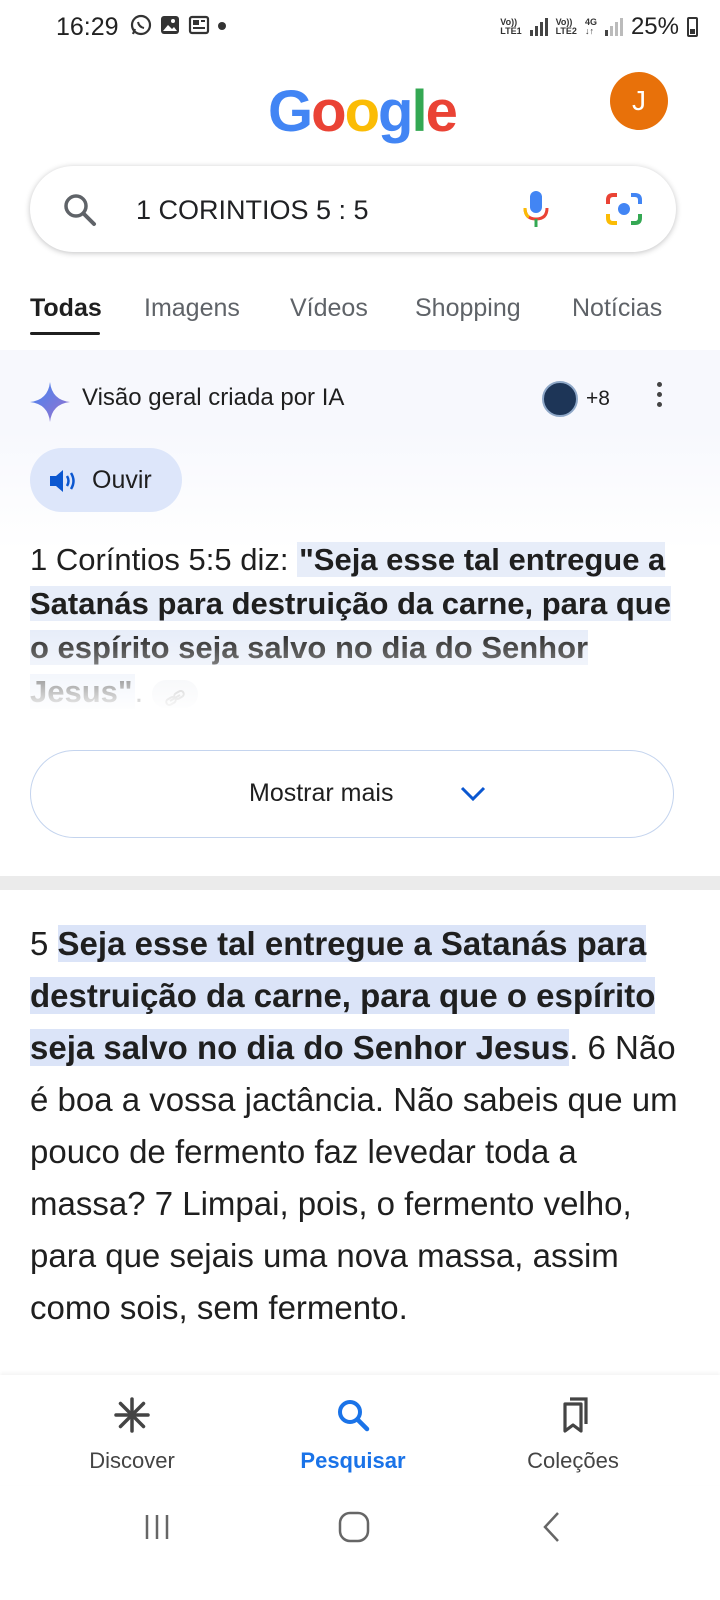 The image size is (720, 1600). Describe the element at coordinates (65, 333) in the screenshot. I see `active-tab-indicator` at that location.